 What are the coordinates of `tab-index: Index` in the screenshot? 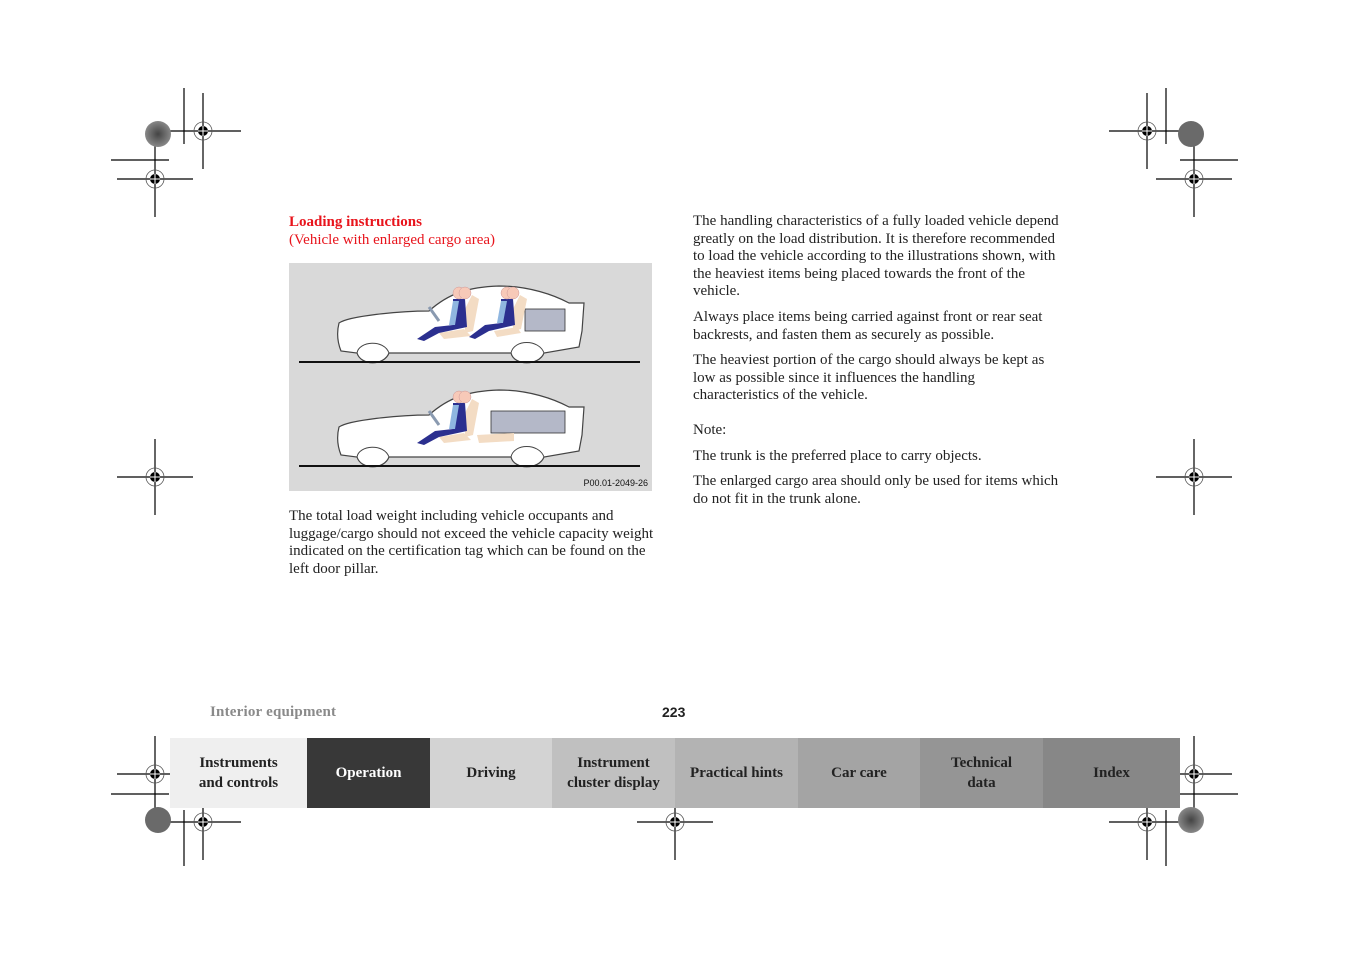 It's located at (1111, 773).